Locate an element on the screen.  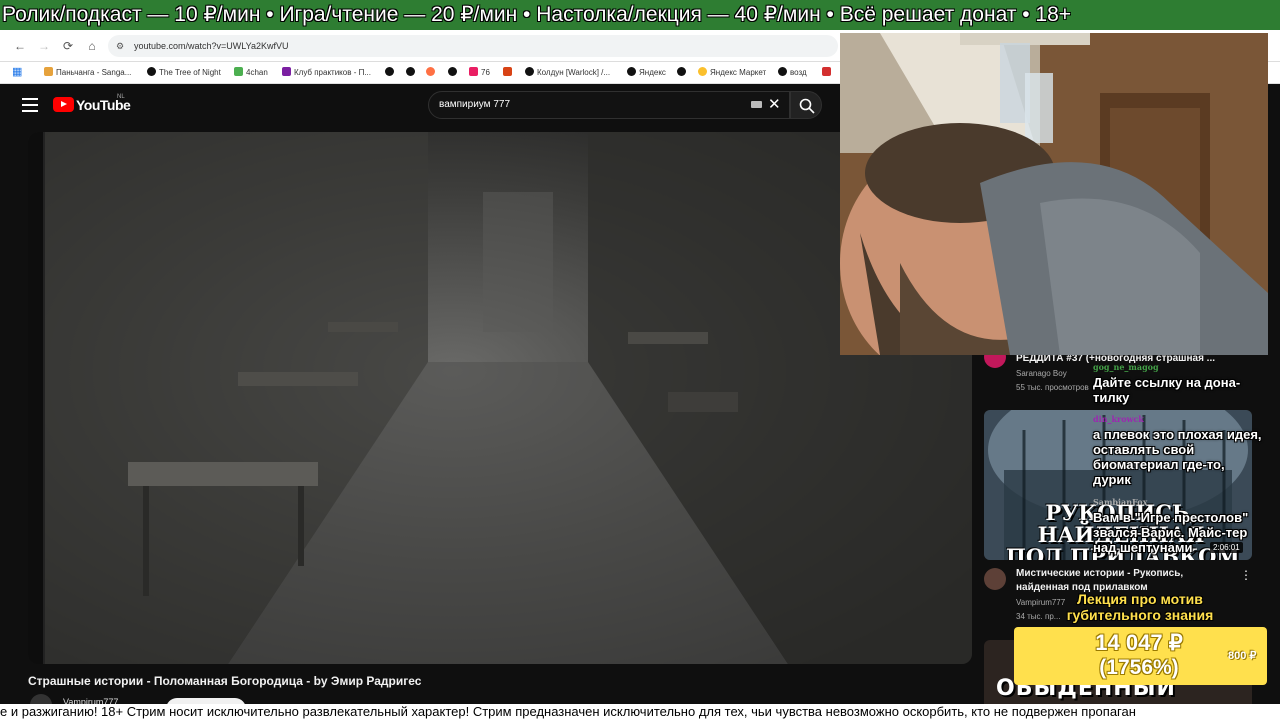
search-button is located at coordinates (806, 105).